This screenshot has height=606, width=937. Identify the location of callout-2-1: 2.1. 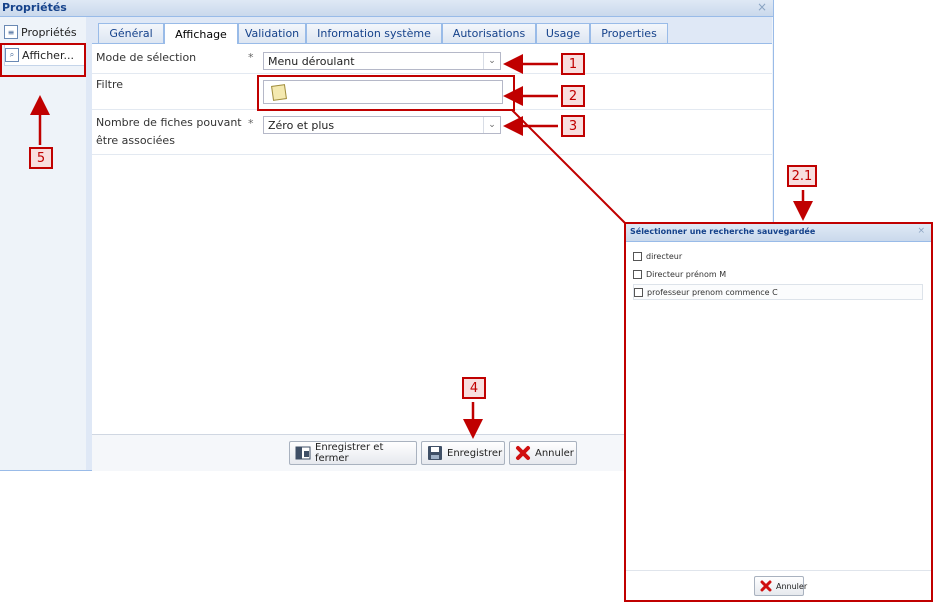
(802, 176).